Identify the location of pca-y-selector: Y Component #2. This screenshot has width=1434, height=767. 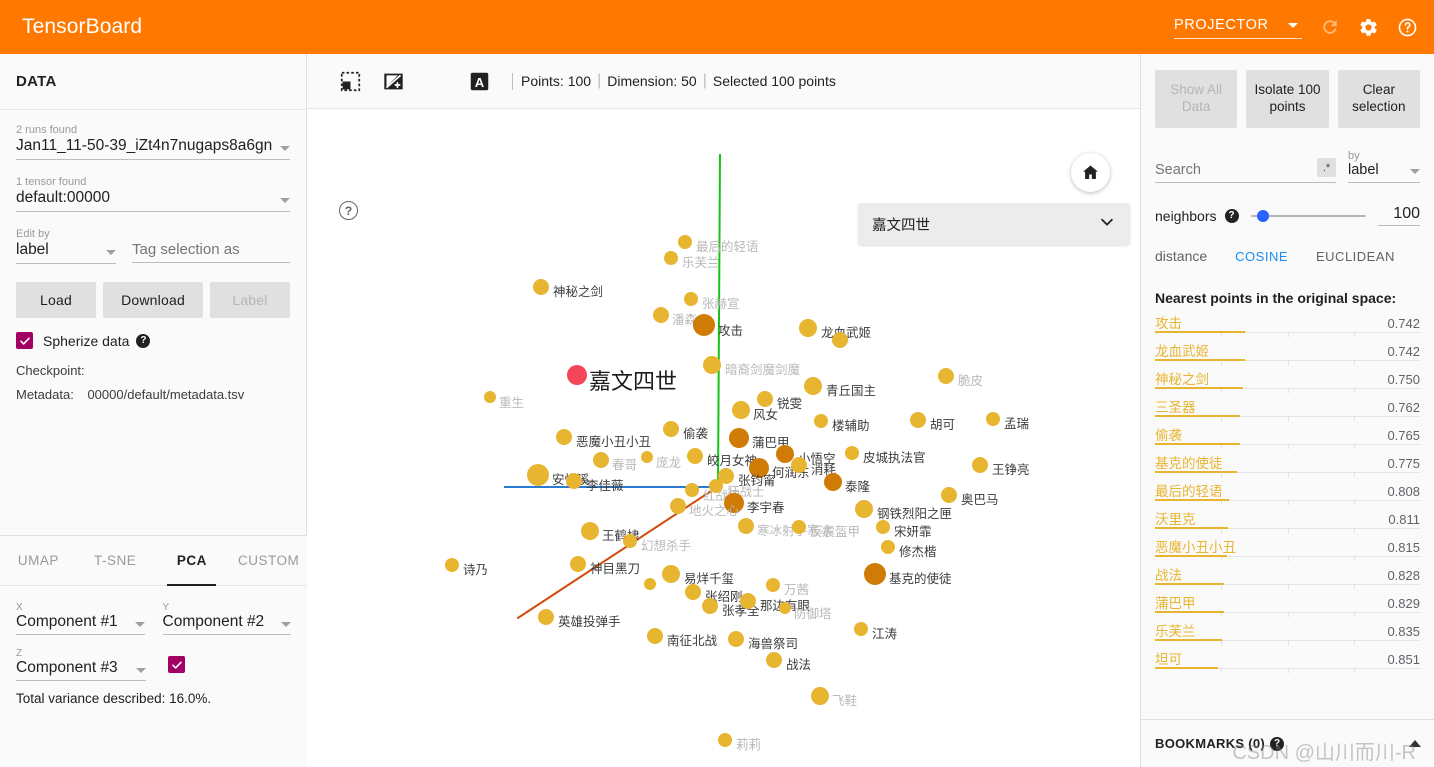
(226, 618).